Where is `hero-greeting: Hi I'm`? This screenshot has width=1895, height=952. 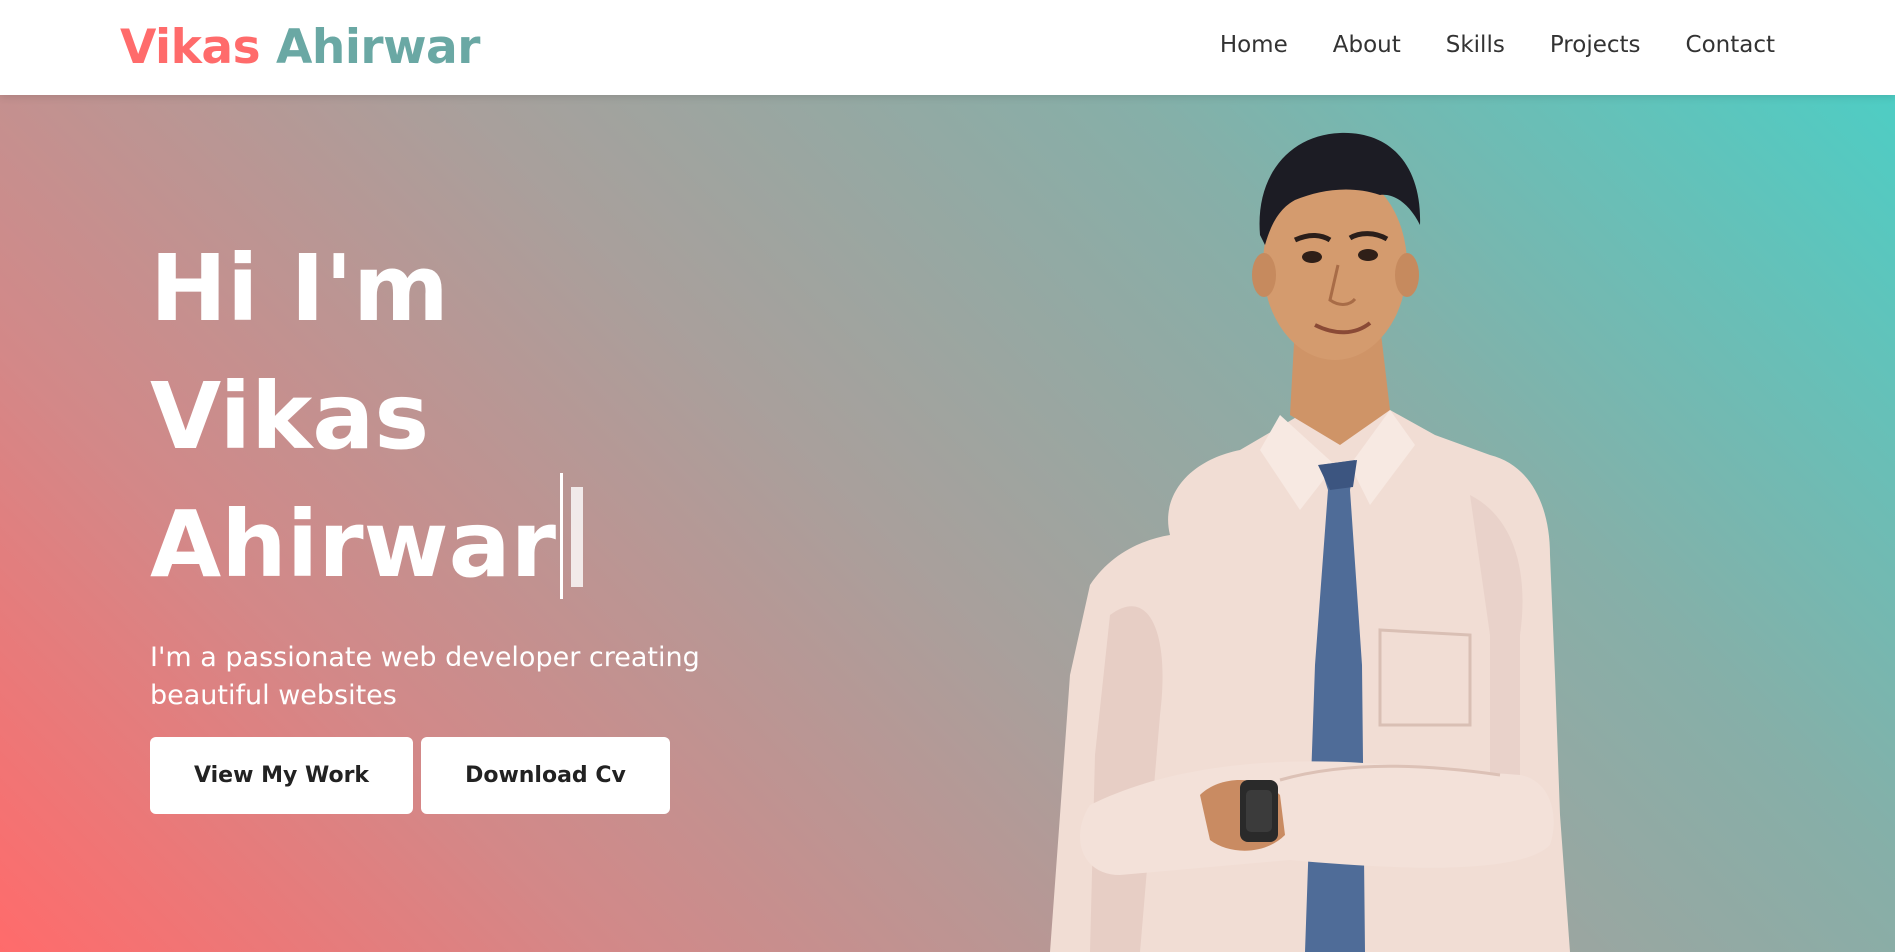 hero-greeting: Hi I'm is located at coordinates (299, 288).